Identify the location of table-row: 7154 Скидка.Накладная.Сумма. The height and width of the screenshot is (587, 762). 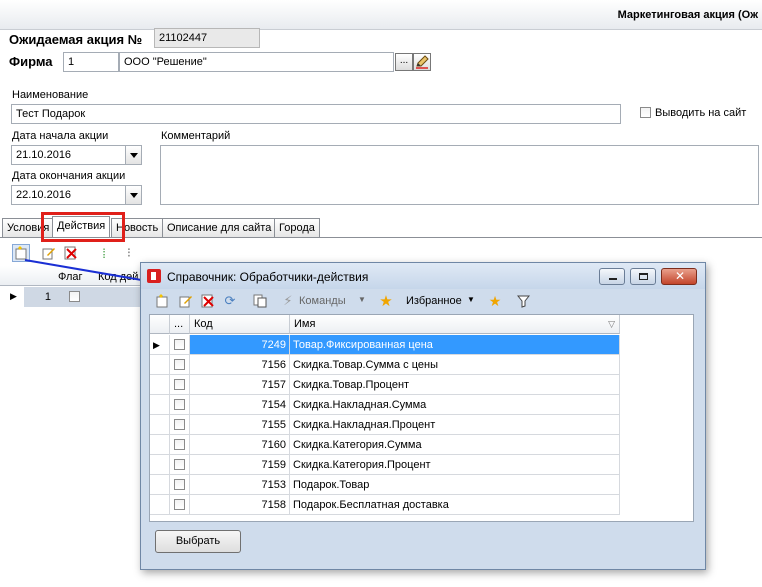
(421, 405).